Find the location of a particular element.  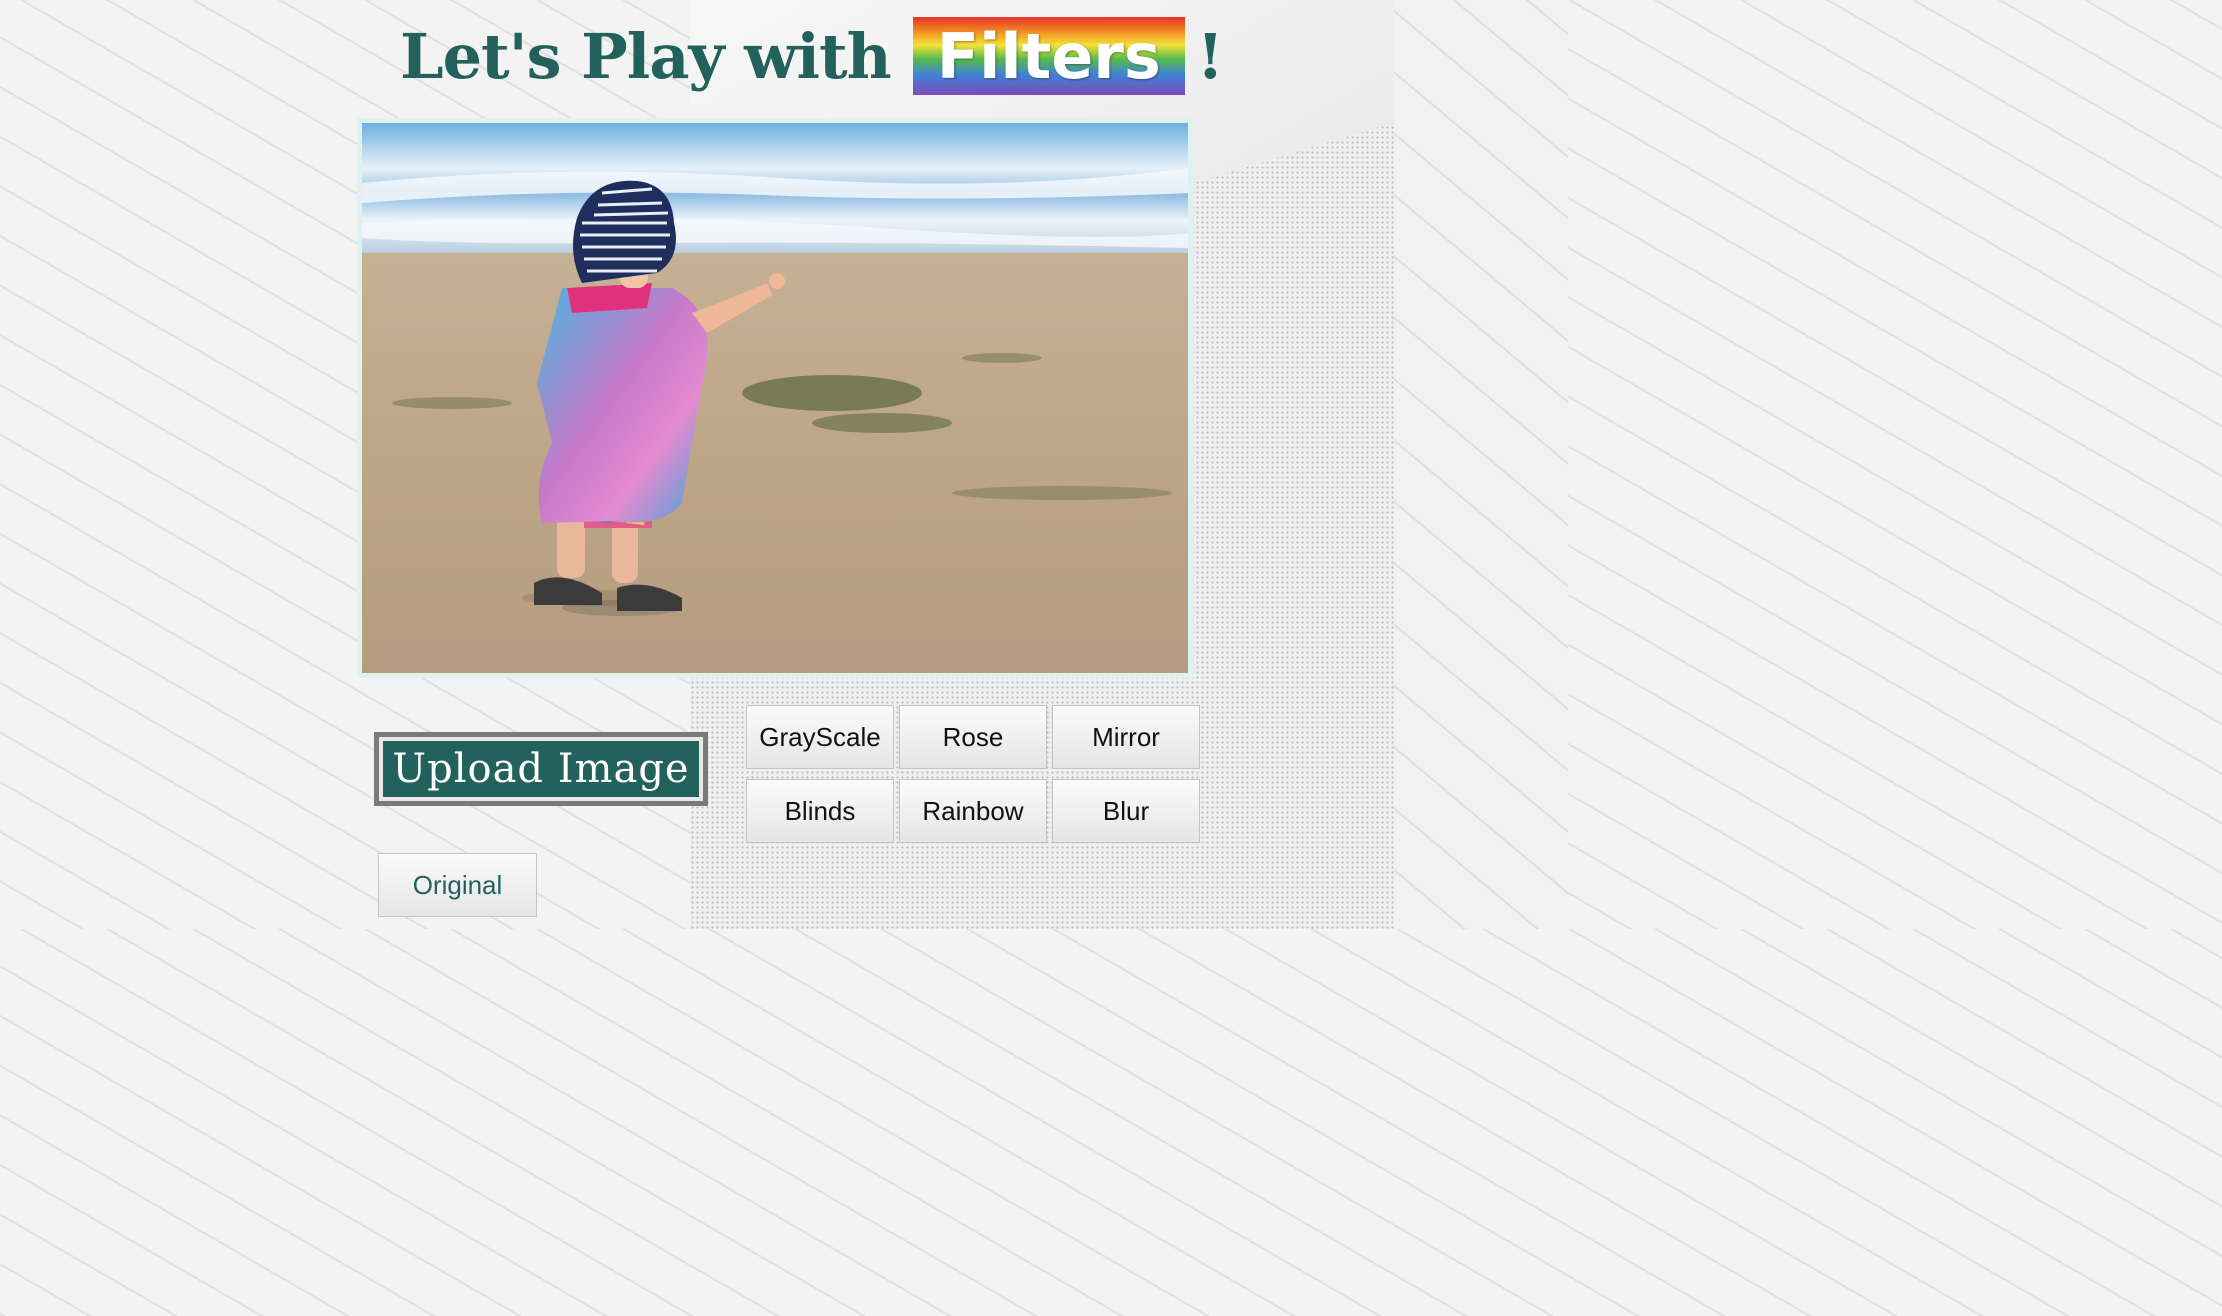

page-title: Let's Play with Filters ! is located at coordinates (812, 56).